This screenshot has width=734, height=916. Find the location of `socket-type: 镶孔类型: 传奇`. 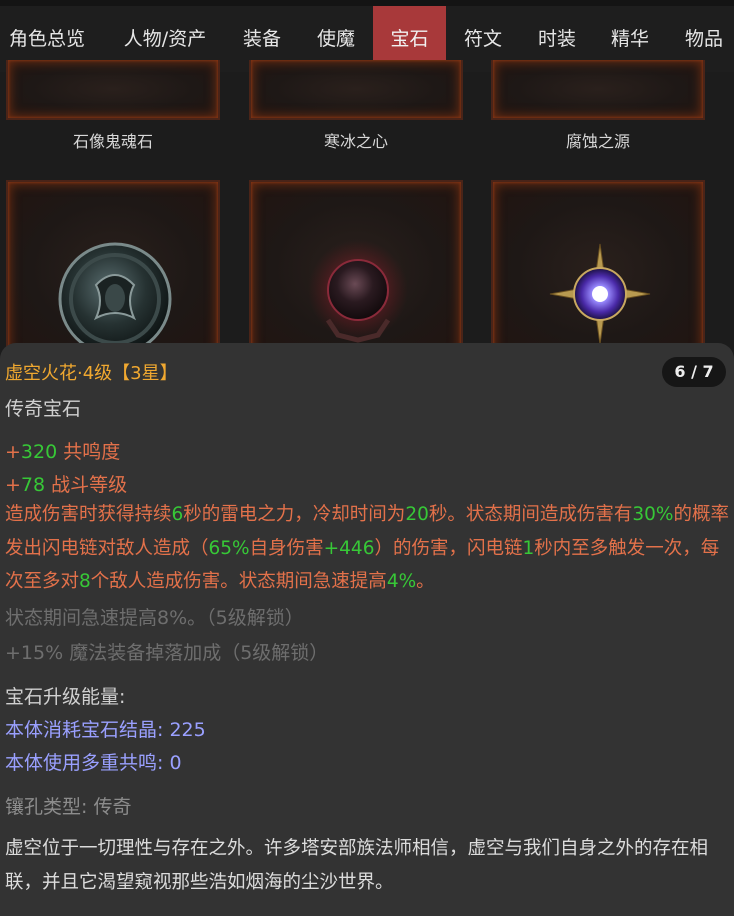

socket-type: 镶孔类型: 传奇 is located at coordinates (68, 807).